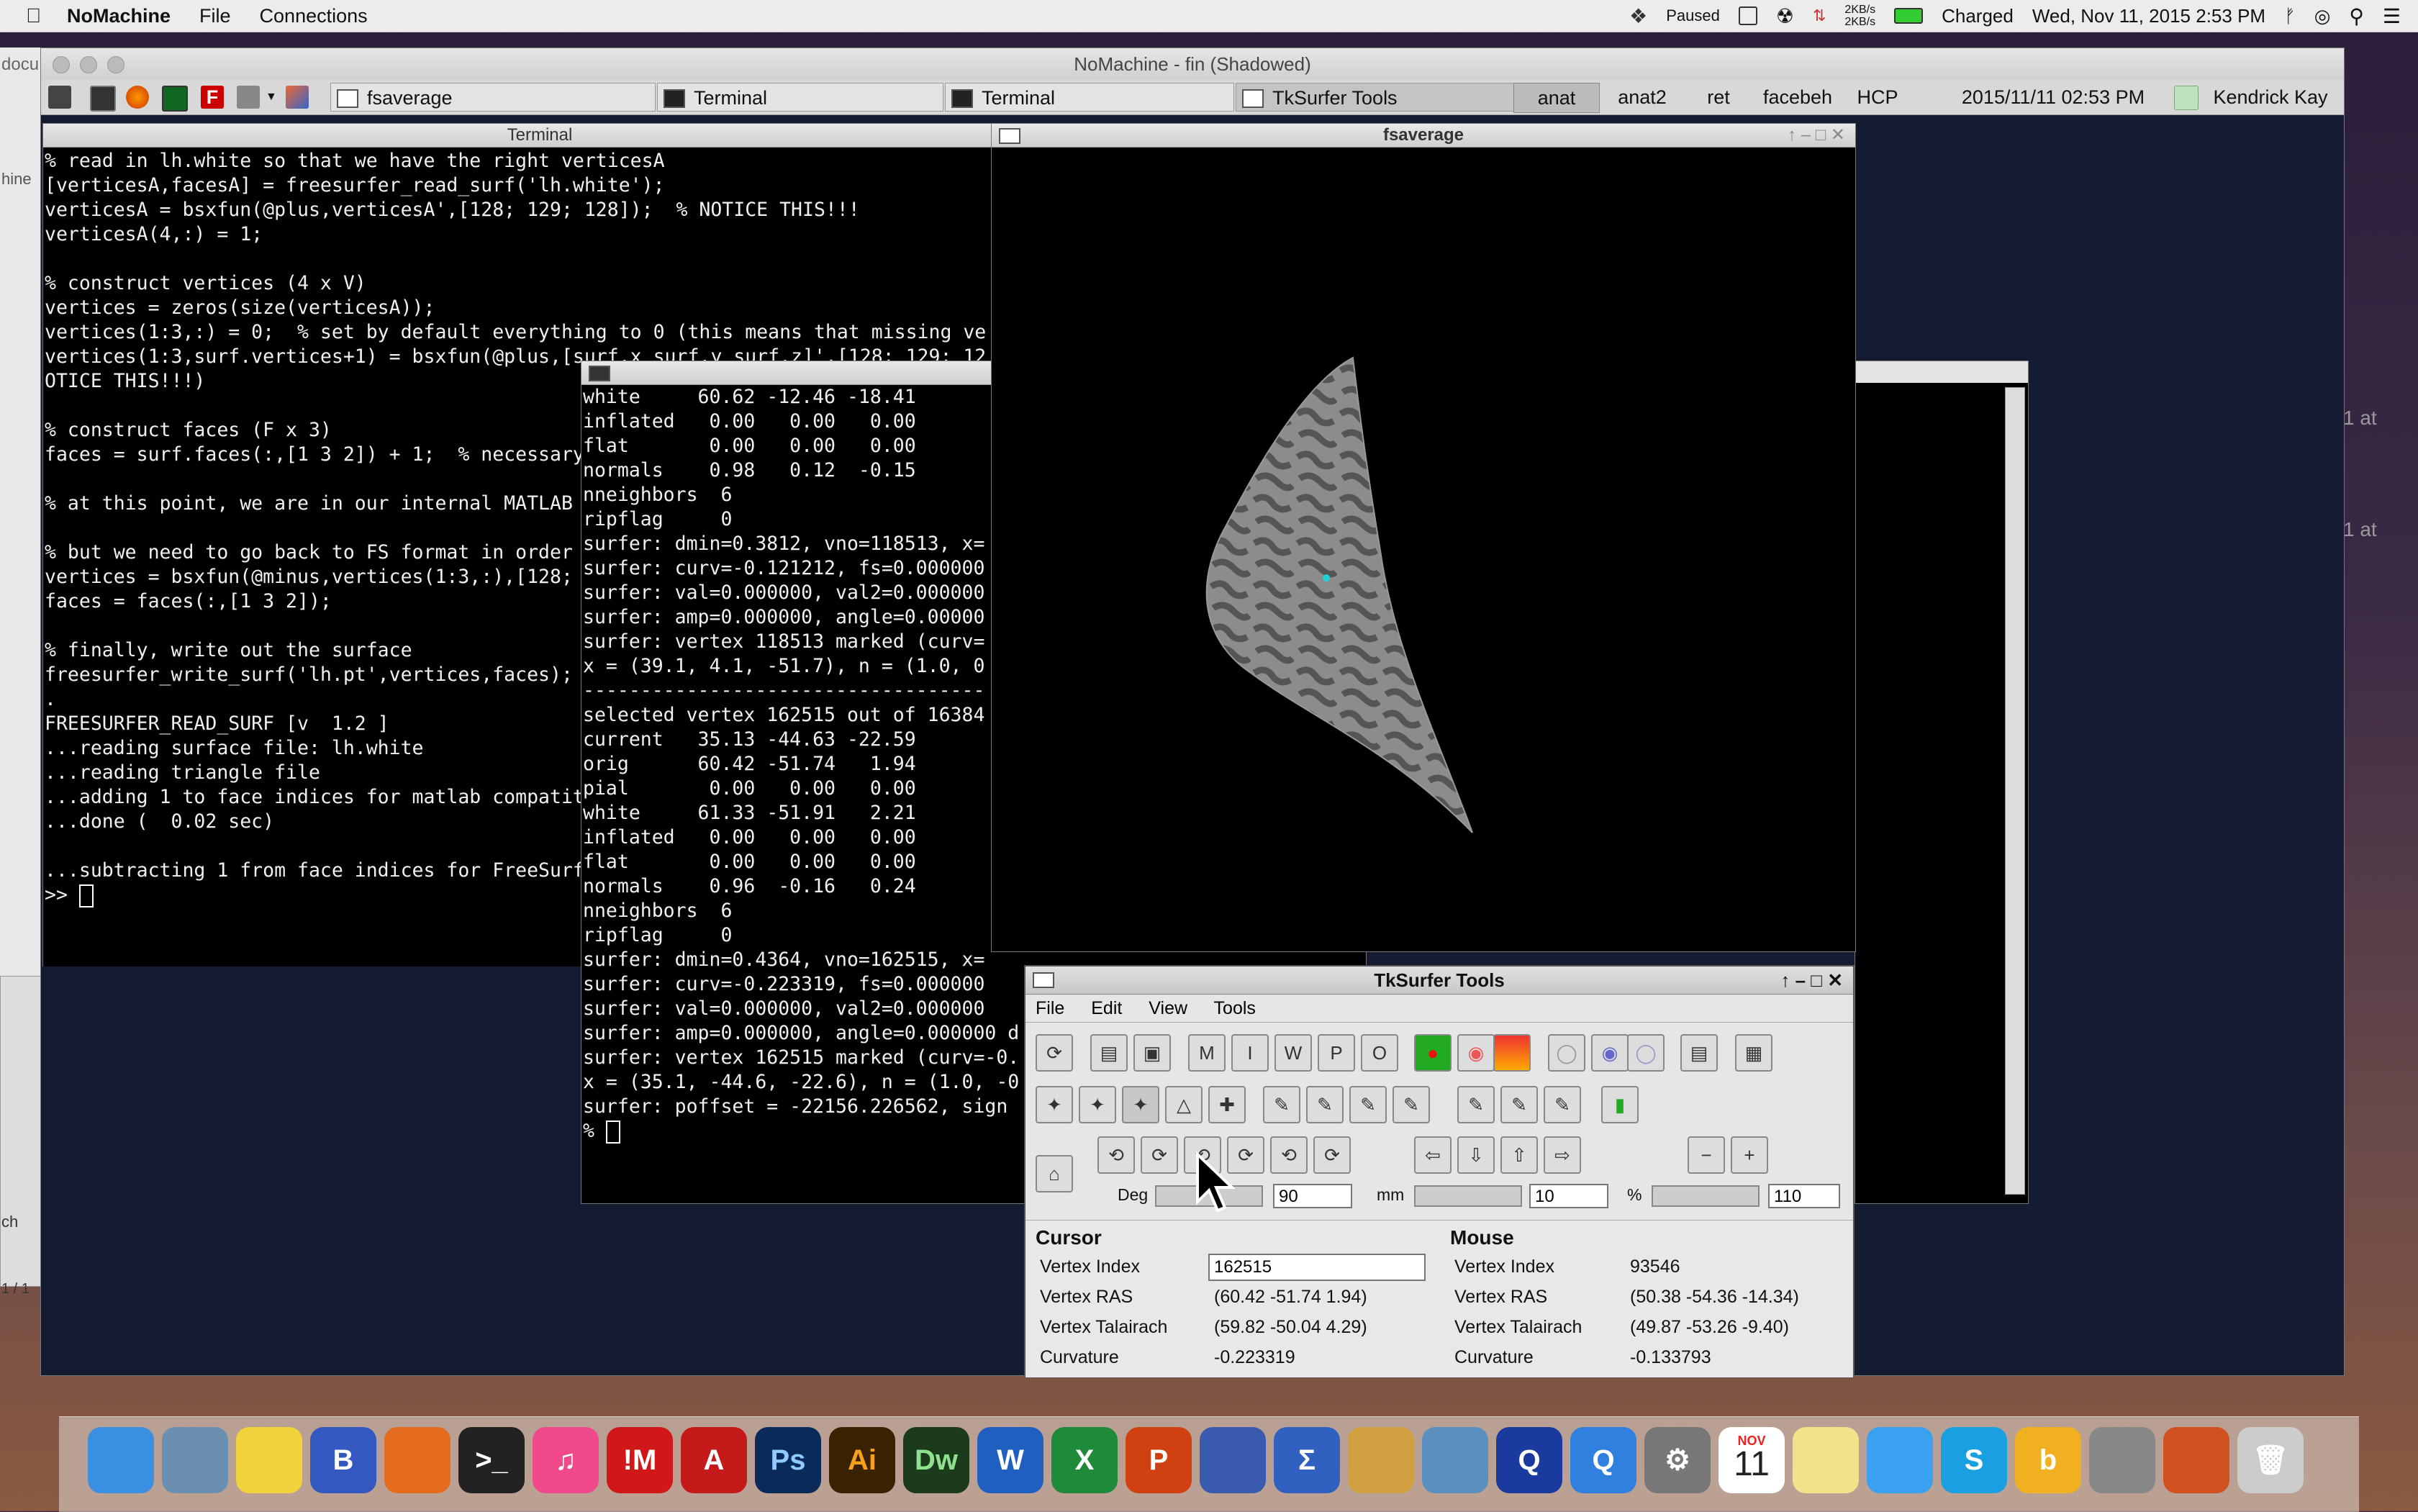  What do you see at coordinates (1638, 16) in the screenshot?
I see `dropbox-icon: ❖` at bounding box center [1638, 16].